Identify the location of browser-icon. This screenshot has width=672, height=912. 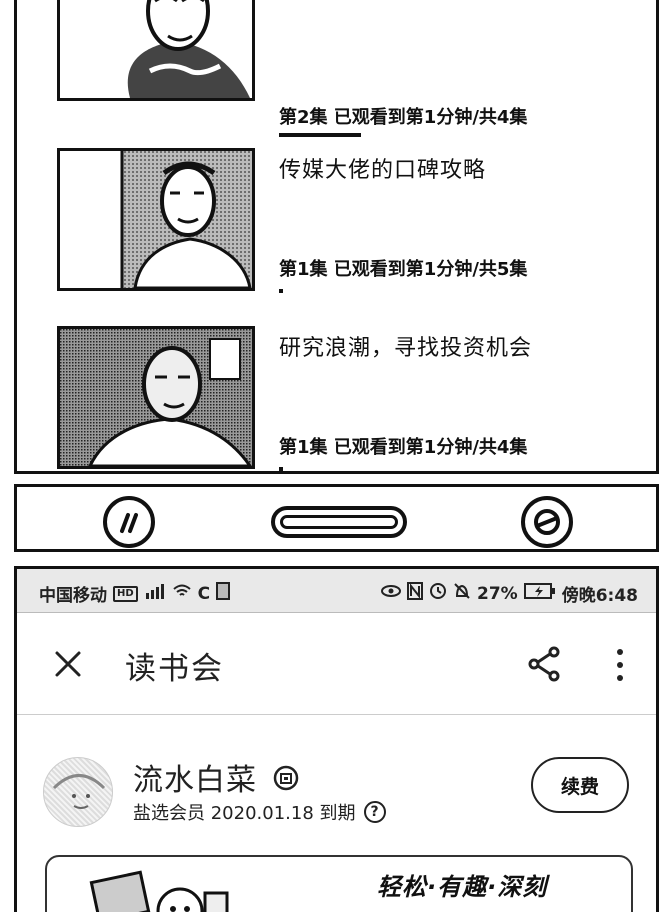
(547, 522).